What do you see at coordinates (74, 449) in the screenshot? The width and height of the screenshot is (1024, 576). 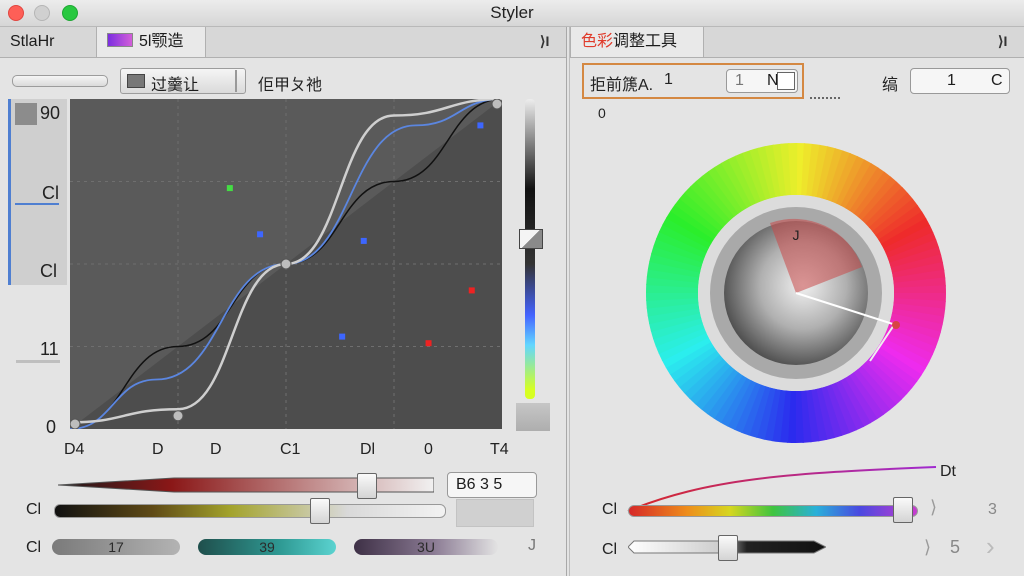 I see `x-tick: D4` at bounding box center [74, 449].